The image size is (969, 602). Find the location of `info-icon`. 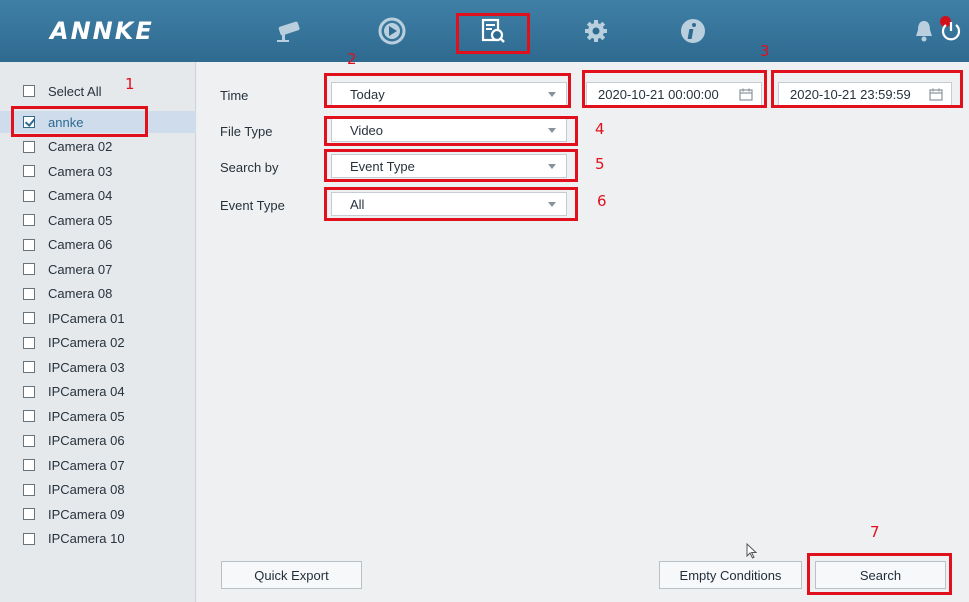

info-icon is located at coordinates (693, 31).